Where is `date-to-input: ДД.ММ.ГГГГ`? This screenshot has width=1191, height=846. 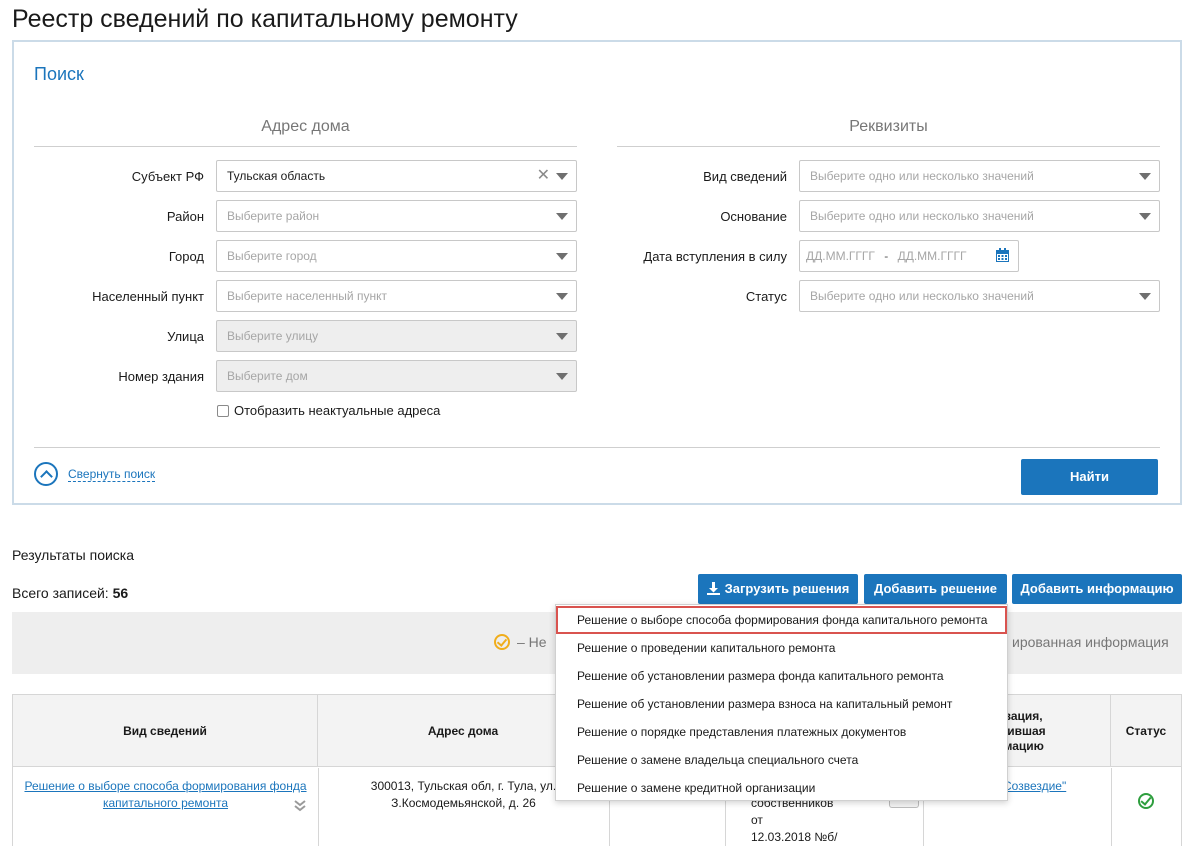
date-to-input: ДД.ММ.ГГГГ is located at coordinates (932, 256).